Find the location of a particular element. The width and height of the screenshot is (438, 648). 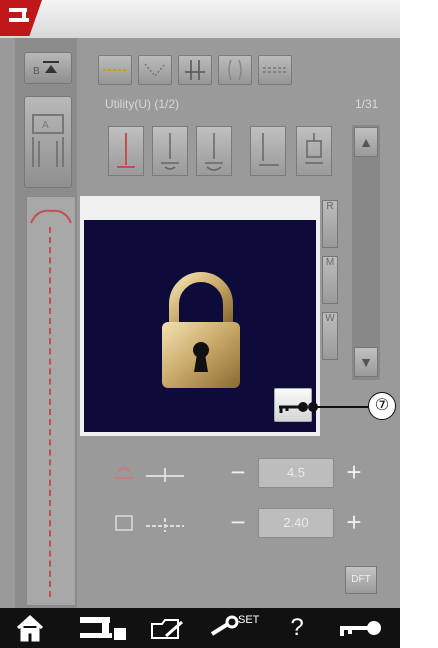

stitch-option-tabs: R M W is located at coordinates (330, 285).